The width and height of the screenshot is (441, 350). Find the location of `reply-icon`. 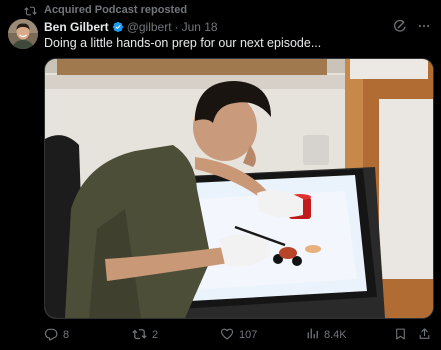

reply-icon is located at coordinates (51, 335).